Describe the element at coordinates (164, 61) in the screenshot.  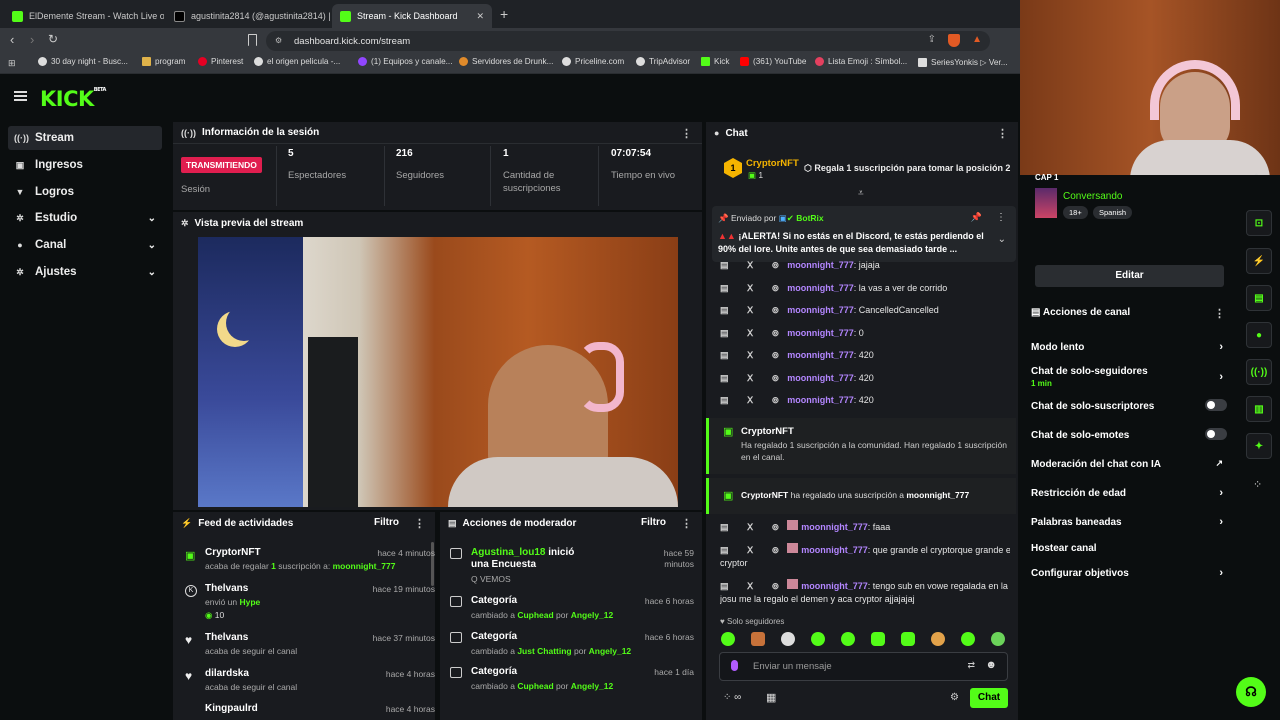
I see `bookmark-item: program` at that location.